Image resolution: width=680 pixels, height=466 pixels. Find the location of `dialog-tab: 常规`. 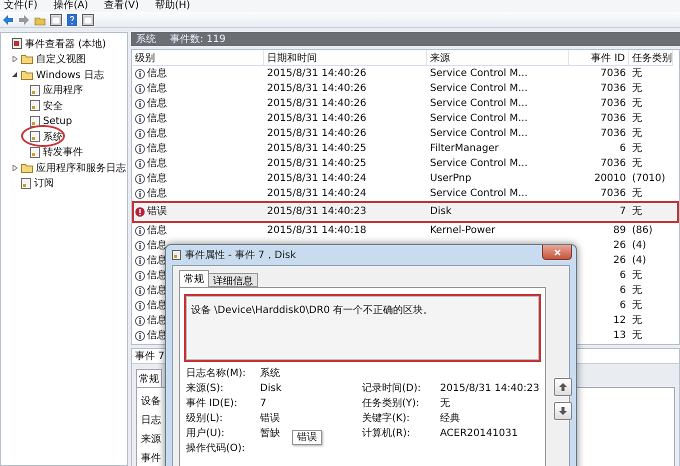

dialog-tab: 常规 is located at coordinates (194, 278).